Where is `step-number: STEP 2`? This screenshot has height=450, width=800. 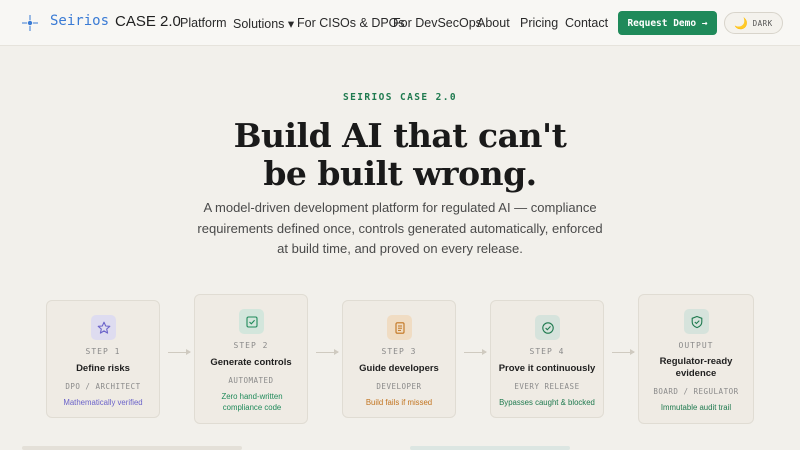 step-number: STEP 2 is located at coordinates (251, 345).